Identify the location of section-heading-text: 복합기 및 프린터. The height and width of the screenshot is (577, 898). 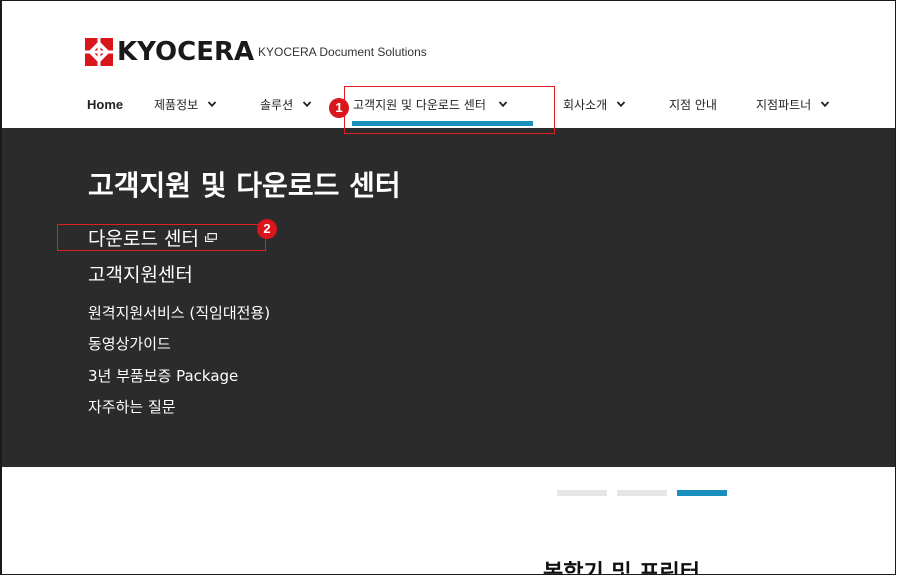
(621, 568).